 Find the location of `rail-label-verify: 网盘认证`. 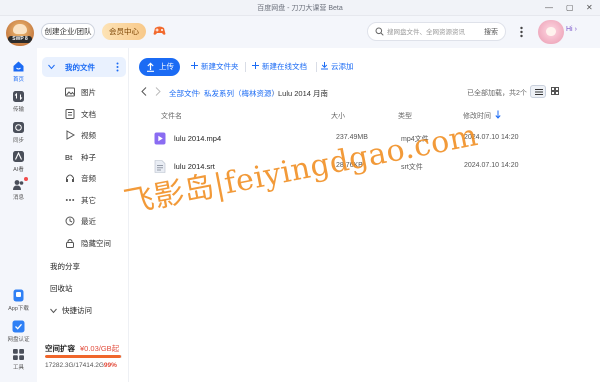

rail-label-verify: 网盘认证 is located at coordinates (18, 340).